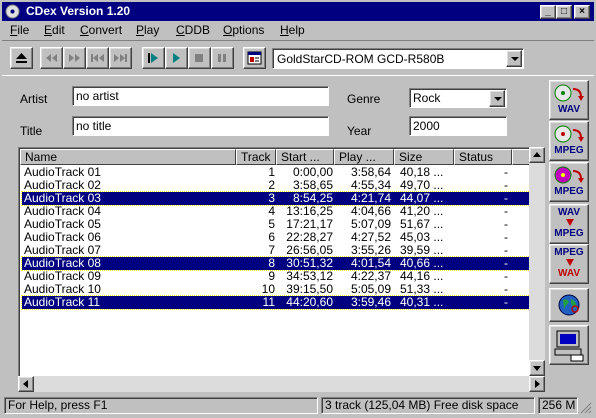 This screenshot has height=418, width=596. What do you see at coordinates (78, 11) in the screenshot?
I see `window-title: CDex Version 1.20` at bounding box center [78, 11].